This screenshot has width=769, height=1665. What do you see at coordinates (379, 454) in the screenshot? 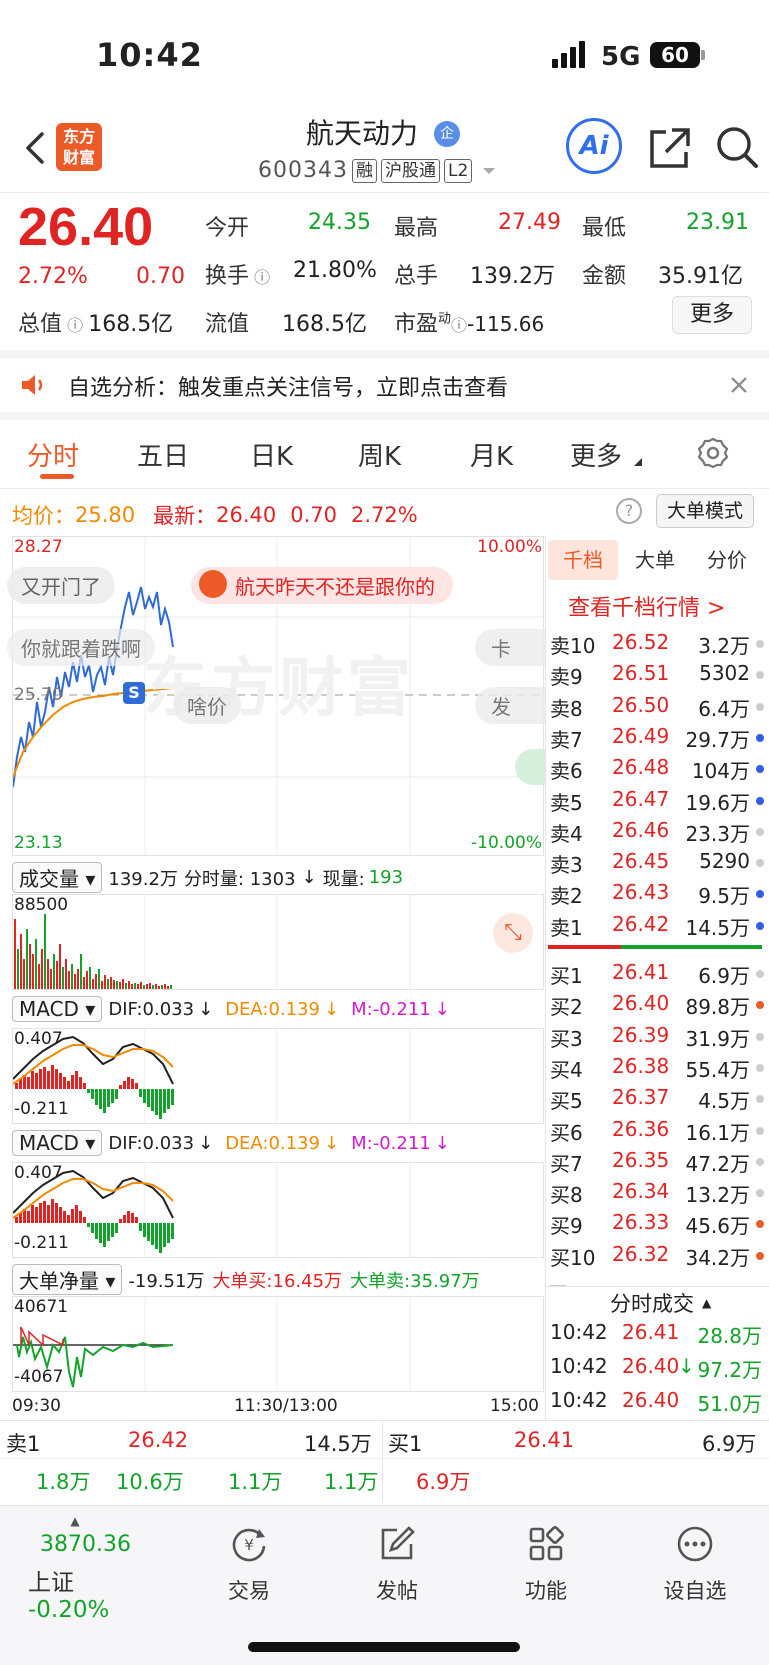
I see `tab-weekly-k: 周K` at bounding box center [379, 454].